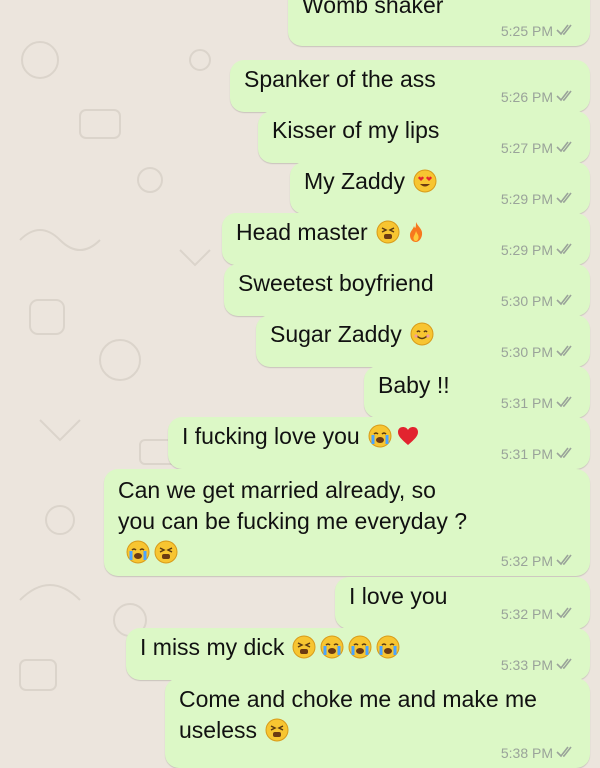 The height and width of the screenshot is (768, 600). I want to click on message-text-content: Head master, so click(302, 232).